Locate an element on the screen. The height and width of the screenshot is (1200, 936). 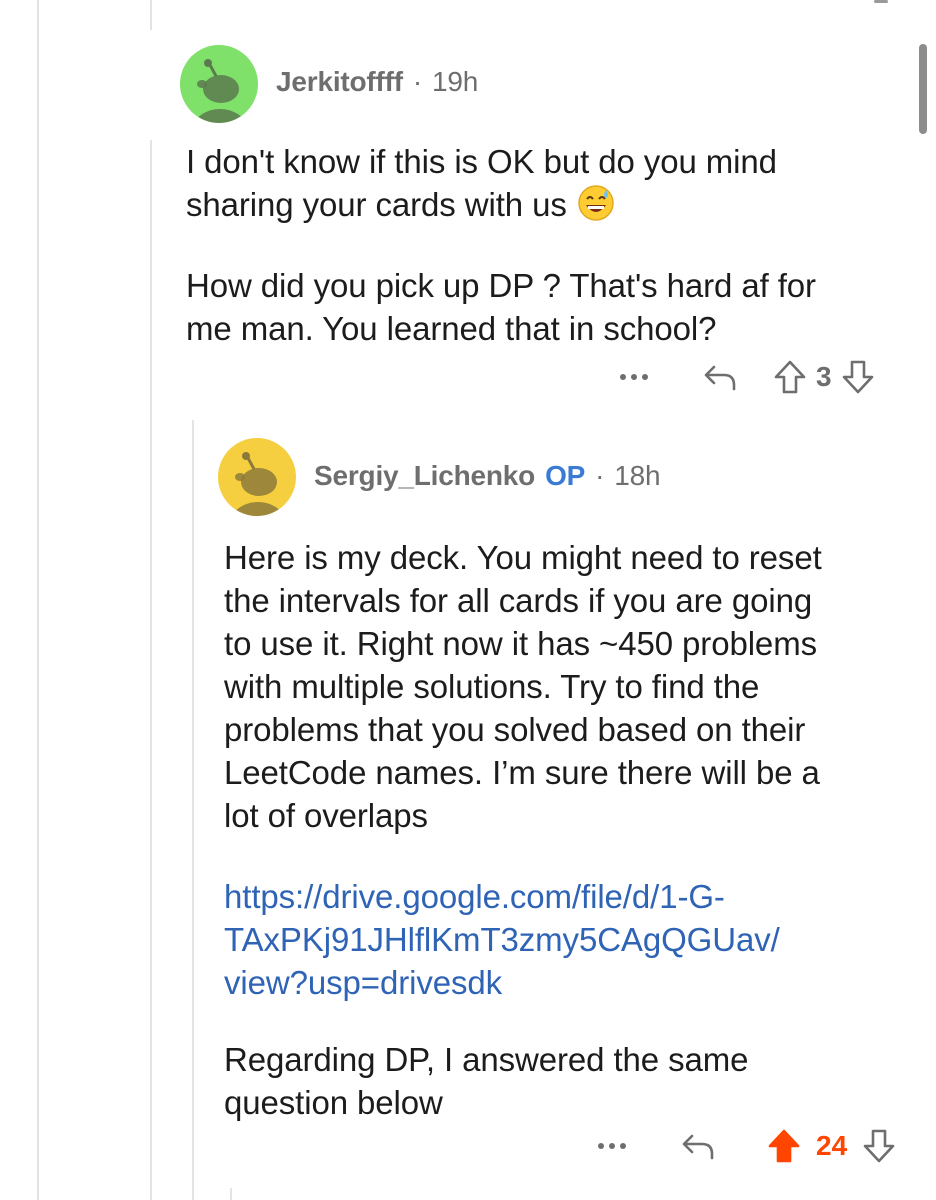
body-line: with multiple solutions. Try to find the is located at coordinates (492, 686).